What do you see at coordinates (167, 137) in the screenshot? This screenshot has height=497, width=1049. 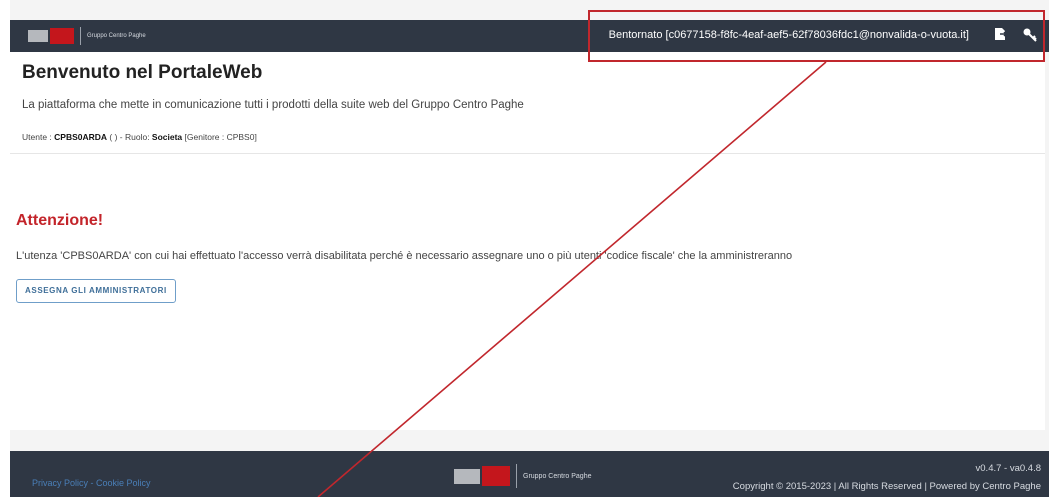 I see `role-value: Societa` at bounding box center [167, 137].